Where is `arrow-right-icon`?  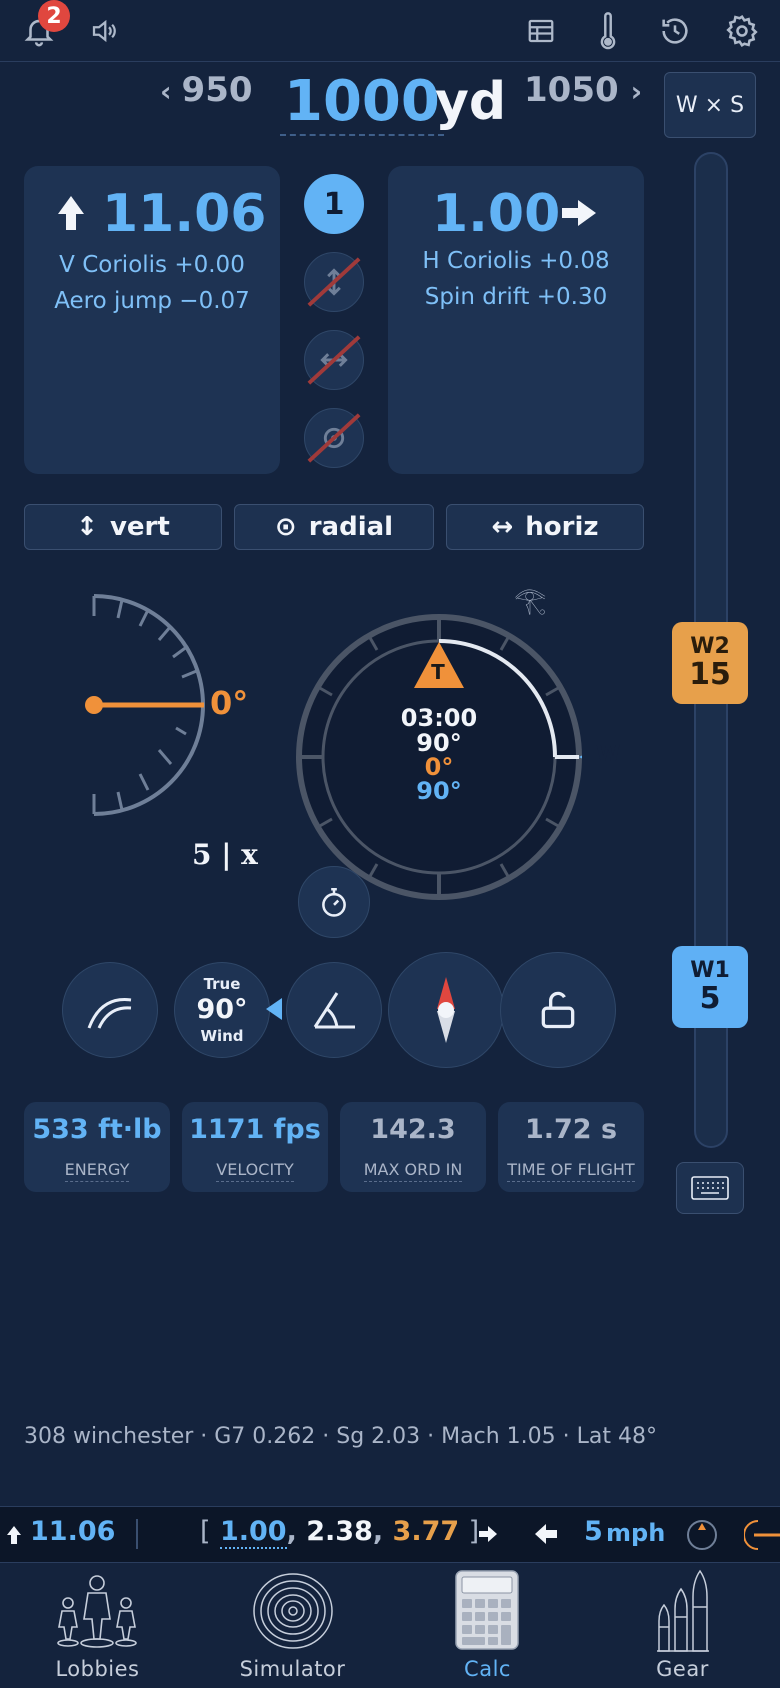
arrow-right-icon is located at coordinates (579, 213).